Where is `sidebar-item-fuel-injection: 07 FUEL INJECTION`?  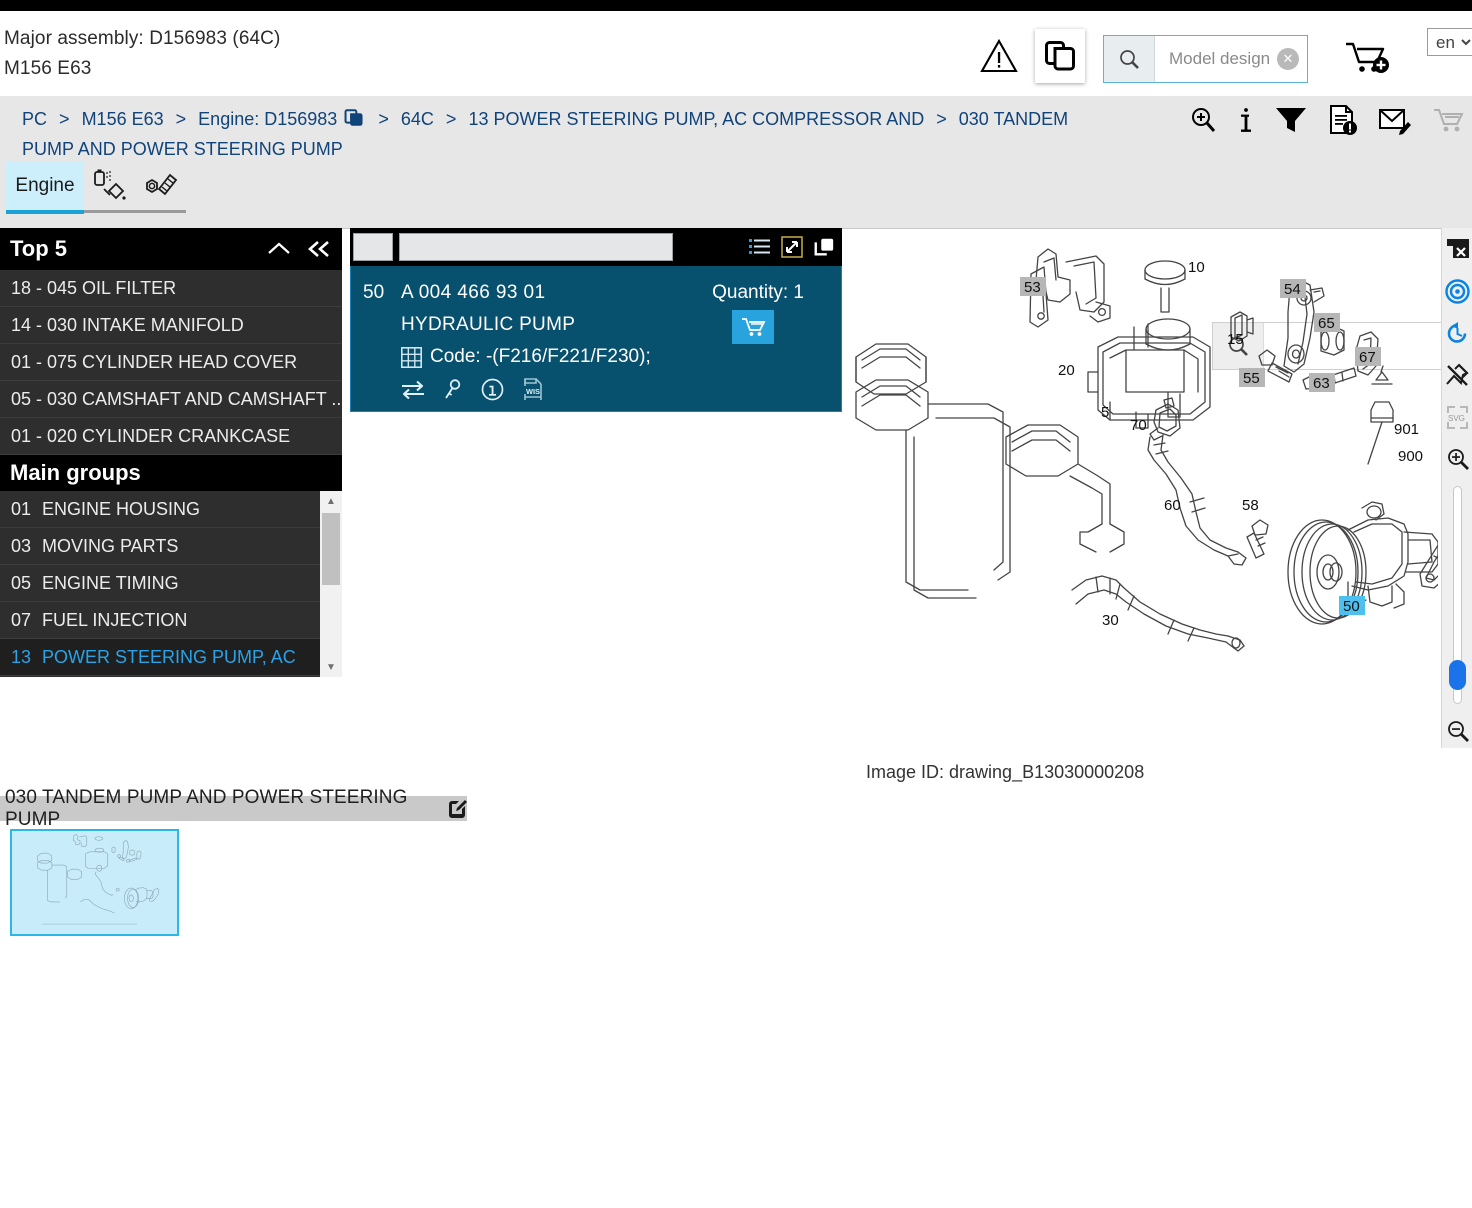
sidebar-item-fuel-injection: 07 FUEL INJECTION is located at coordinates (160, 620).